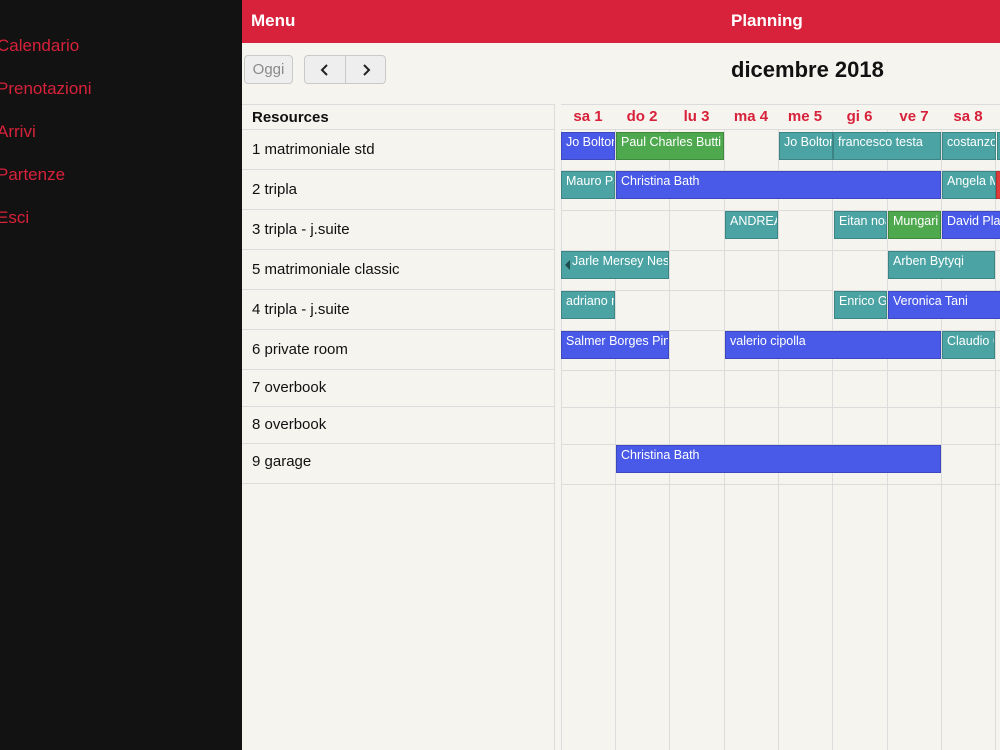 This screenshot has height=750, width=1000. I want to click on chevron-right-icon, so click(367, 69).